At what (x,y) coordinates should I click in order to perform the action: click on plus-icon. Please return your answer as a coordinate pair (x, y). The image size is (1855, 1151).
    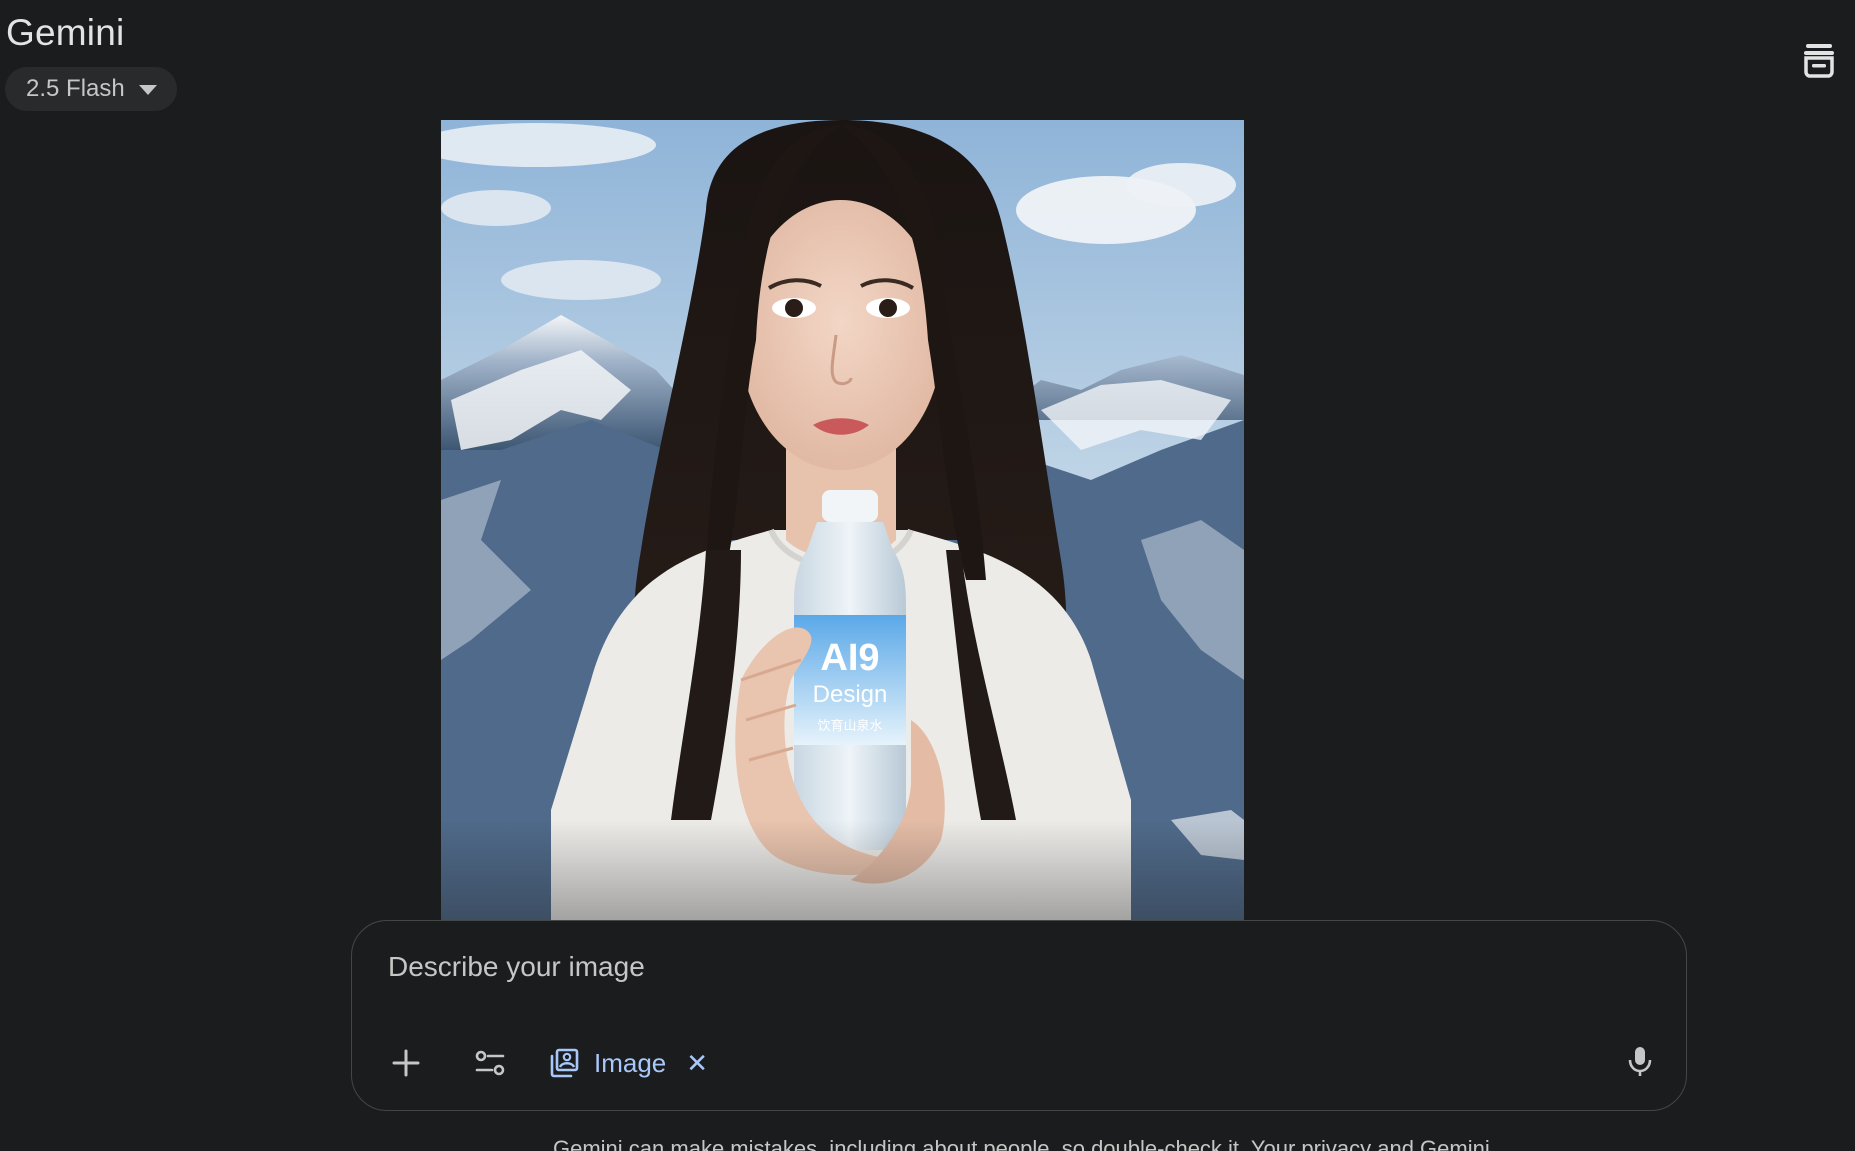
    Looking at the image, I should click on (406, 1063).